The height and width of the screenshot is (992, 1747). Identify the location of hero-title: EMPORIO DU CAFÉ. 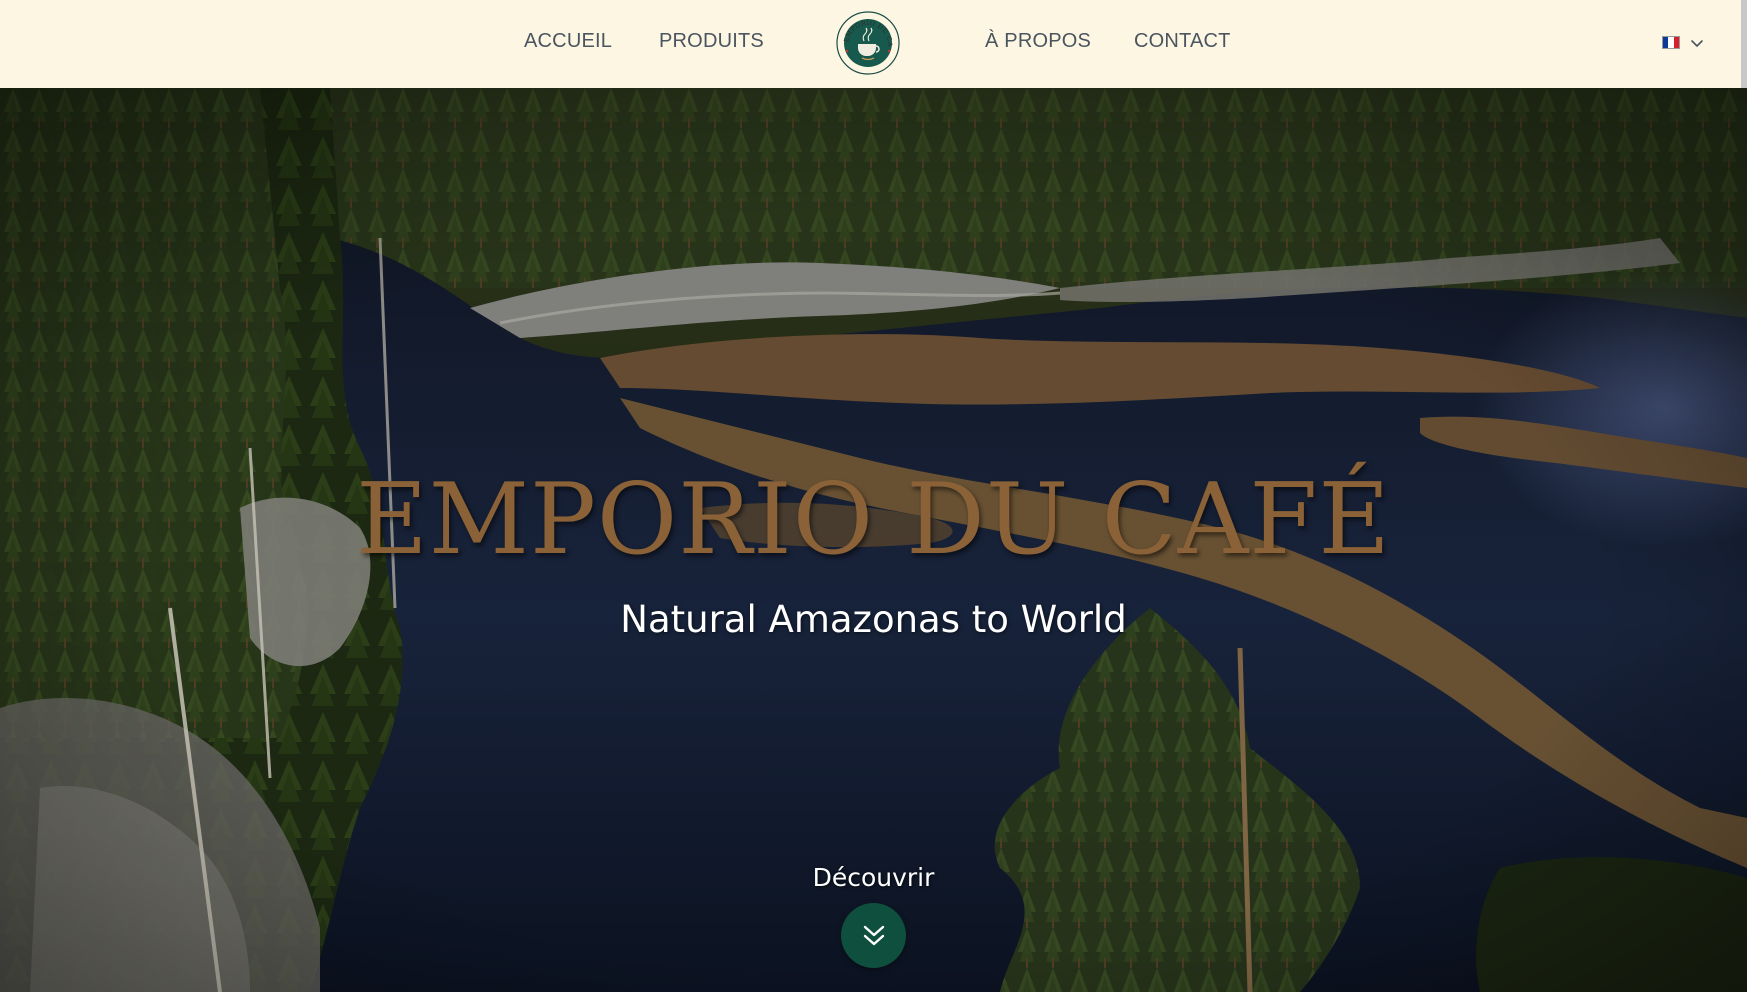
(873, 520).